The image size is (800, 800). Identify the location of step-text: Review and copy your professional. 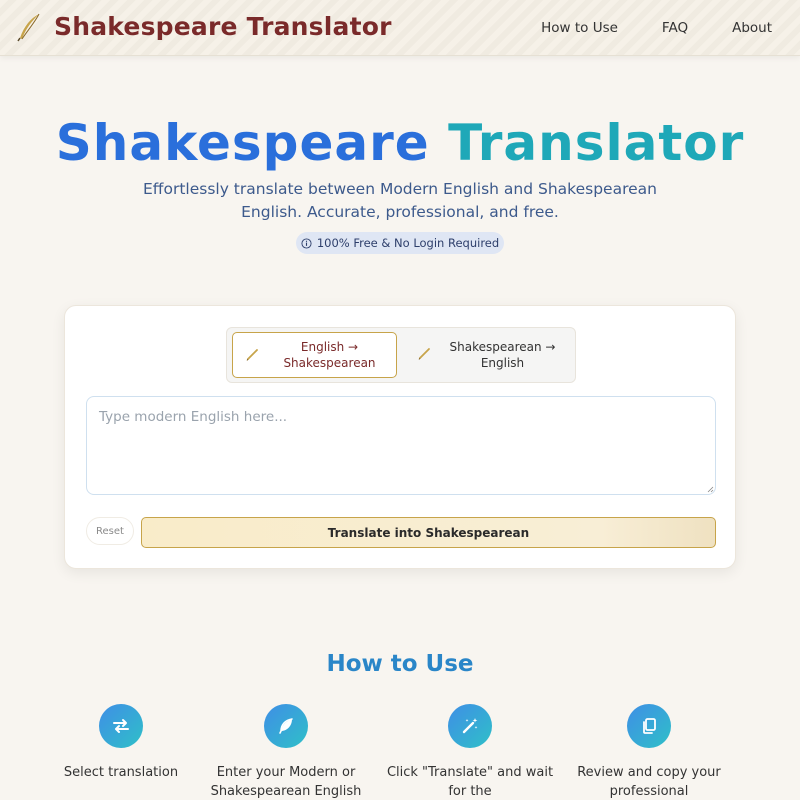
(649, 782).